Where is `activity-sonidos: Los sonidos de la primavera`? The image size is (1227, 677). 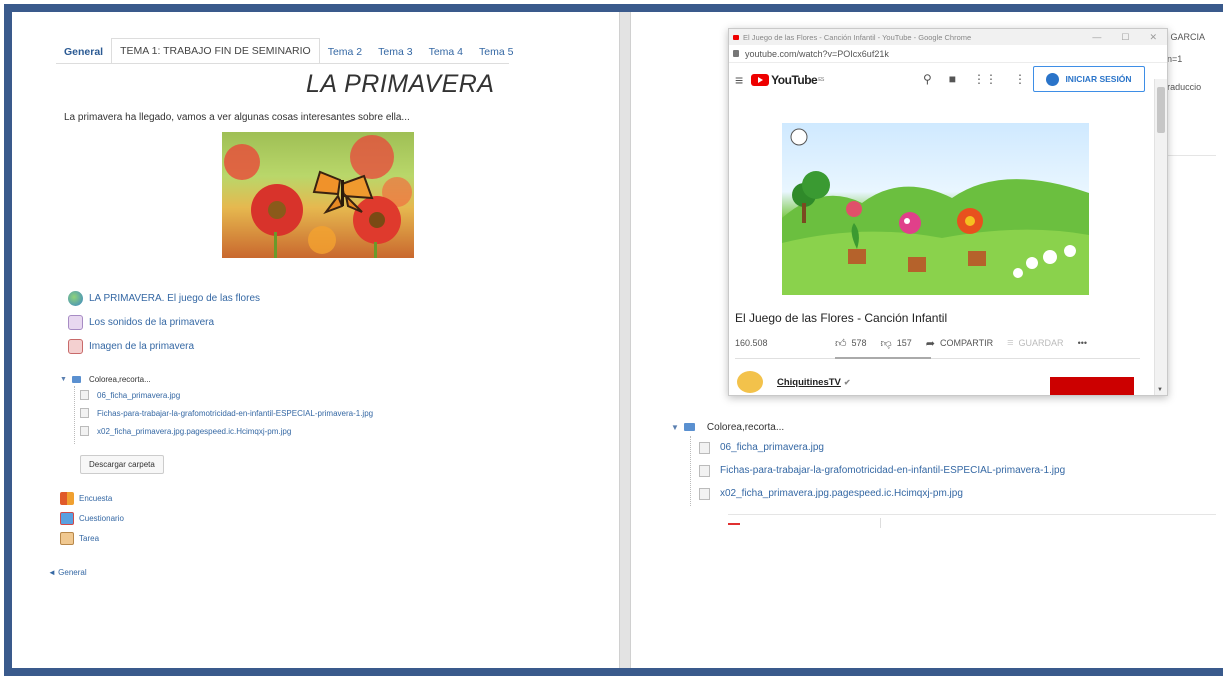
activity-sonidos: Los sonidos de la primavera is located at coordinates (164, 322).